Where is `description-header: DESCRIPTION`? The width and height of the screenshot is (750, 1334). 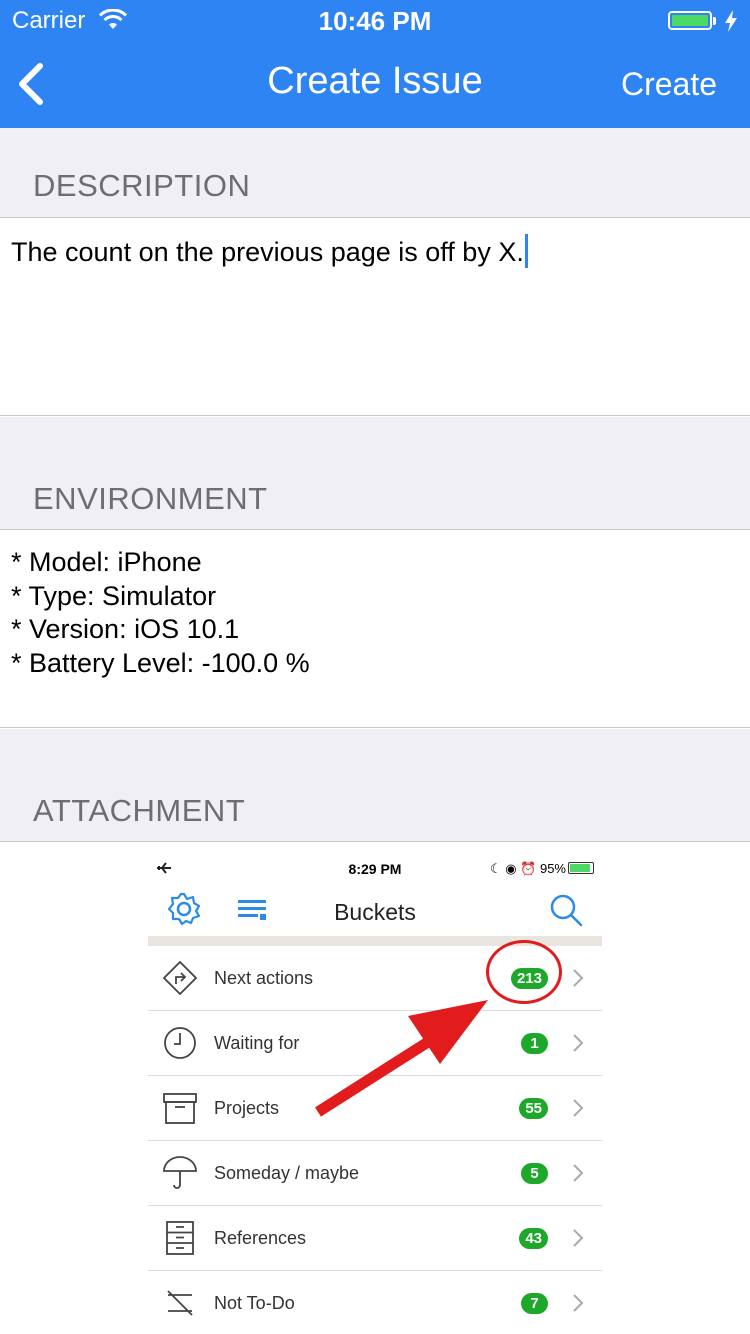 description-header: DESCRIPTION is located at coordinates (375, 173).